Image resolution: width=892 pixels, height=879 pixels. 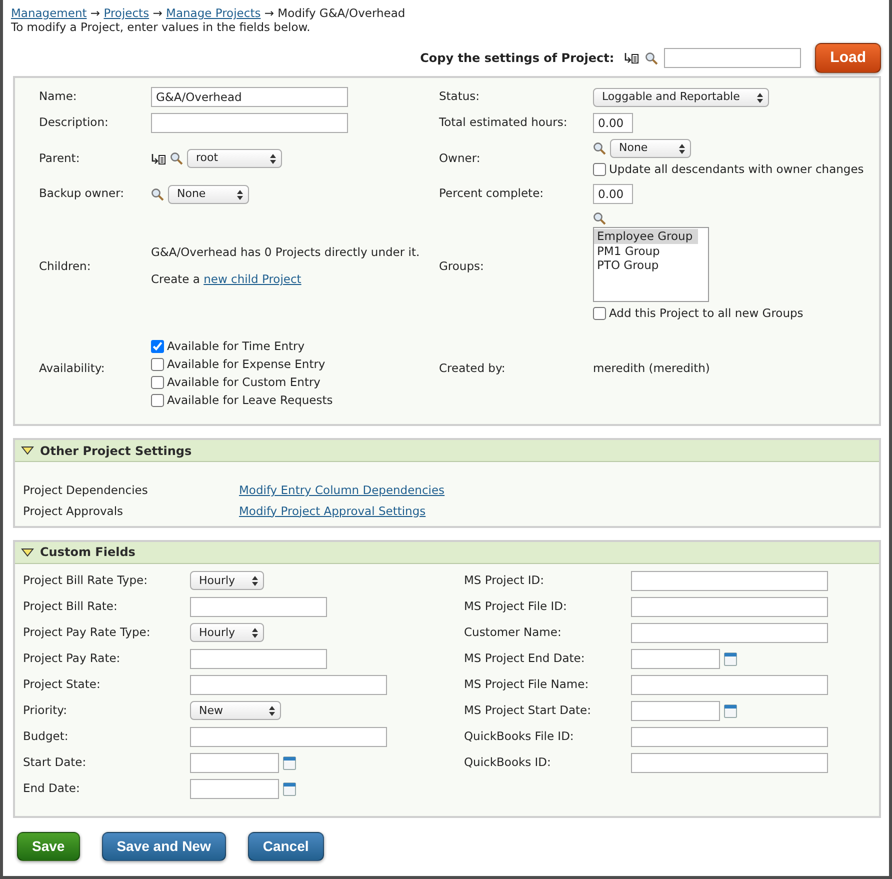 I want to click on children-text: G&A/Overhead has 0 Projects directly under it., so click(x=286, y=252).